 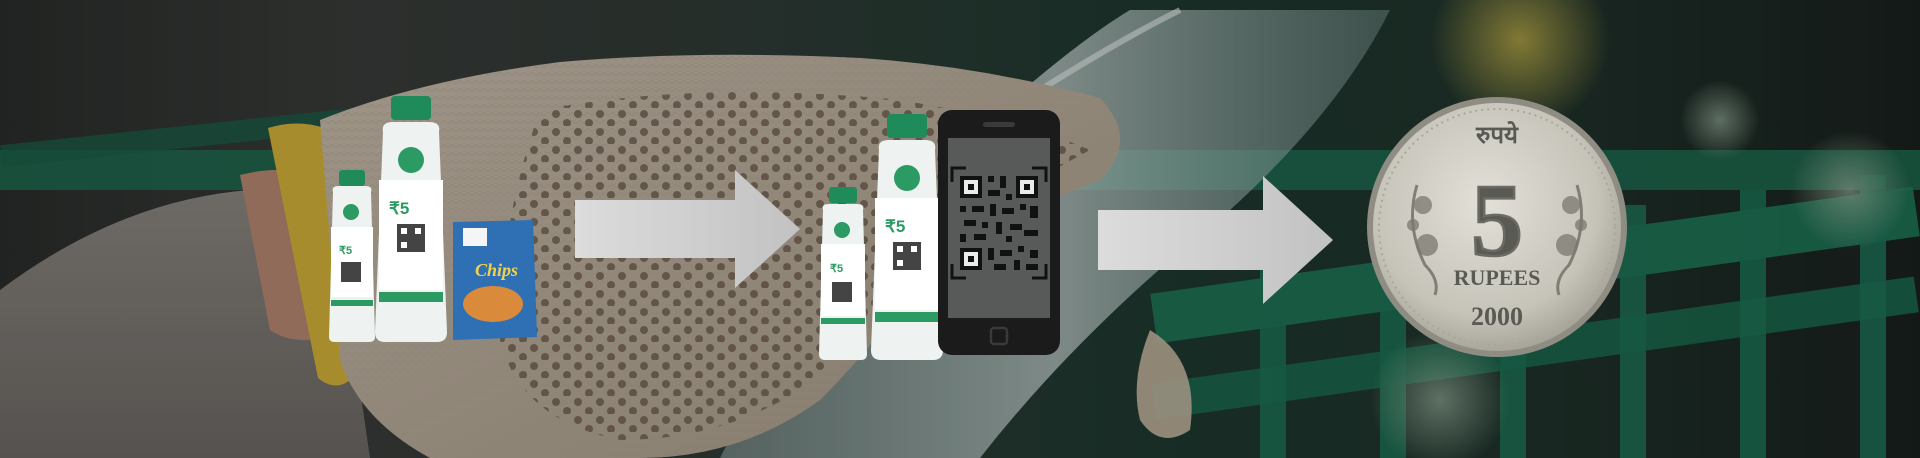 What do you see at coordinates (999, 232) in the screenshot?
I see `smartphone-icon` at bounding box center [999, 232].